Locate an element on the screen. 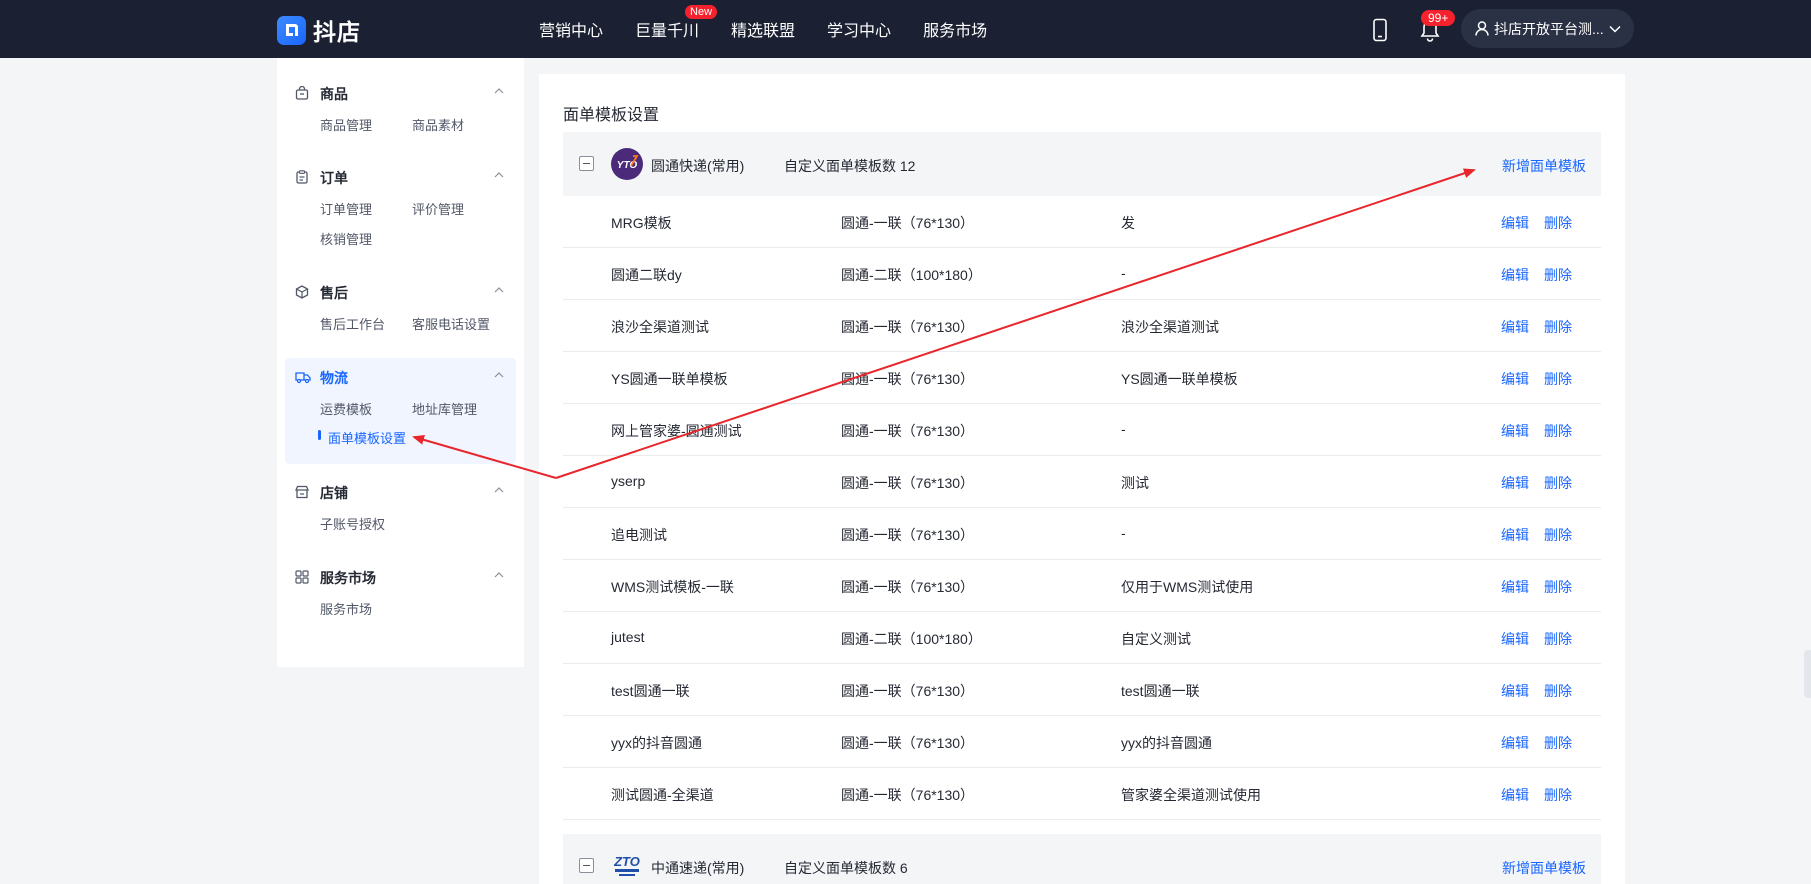 The image size is (1811, 884). template-count: 自定义面单模板数 12 is located at coordinates (850, 166).